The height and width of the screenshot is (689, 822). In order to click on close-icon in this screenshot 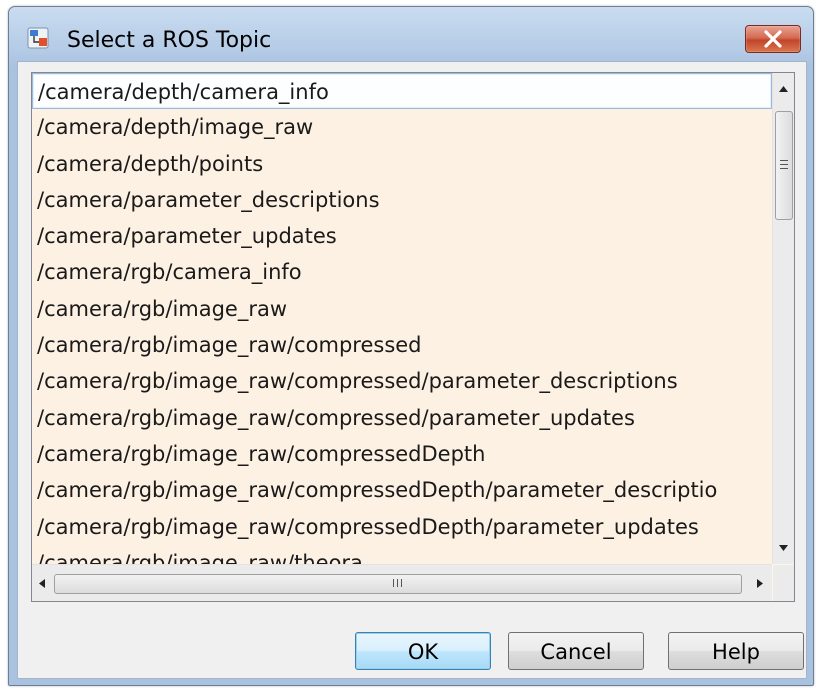, I will do `click(773, 39)`.